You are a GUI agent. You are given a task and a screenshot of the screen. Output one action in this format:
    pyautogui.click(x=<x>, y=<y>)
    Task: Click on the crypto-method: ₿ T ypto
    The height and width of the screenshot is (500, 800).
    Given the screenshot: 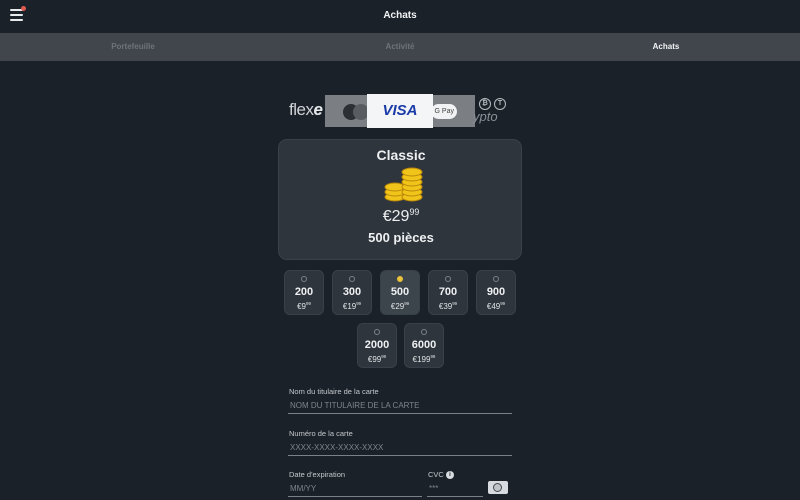 What is the action you would take?
    pyautogui.click(x=492, y=112)
    